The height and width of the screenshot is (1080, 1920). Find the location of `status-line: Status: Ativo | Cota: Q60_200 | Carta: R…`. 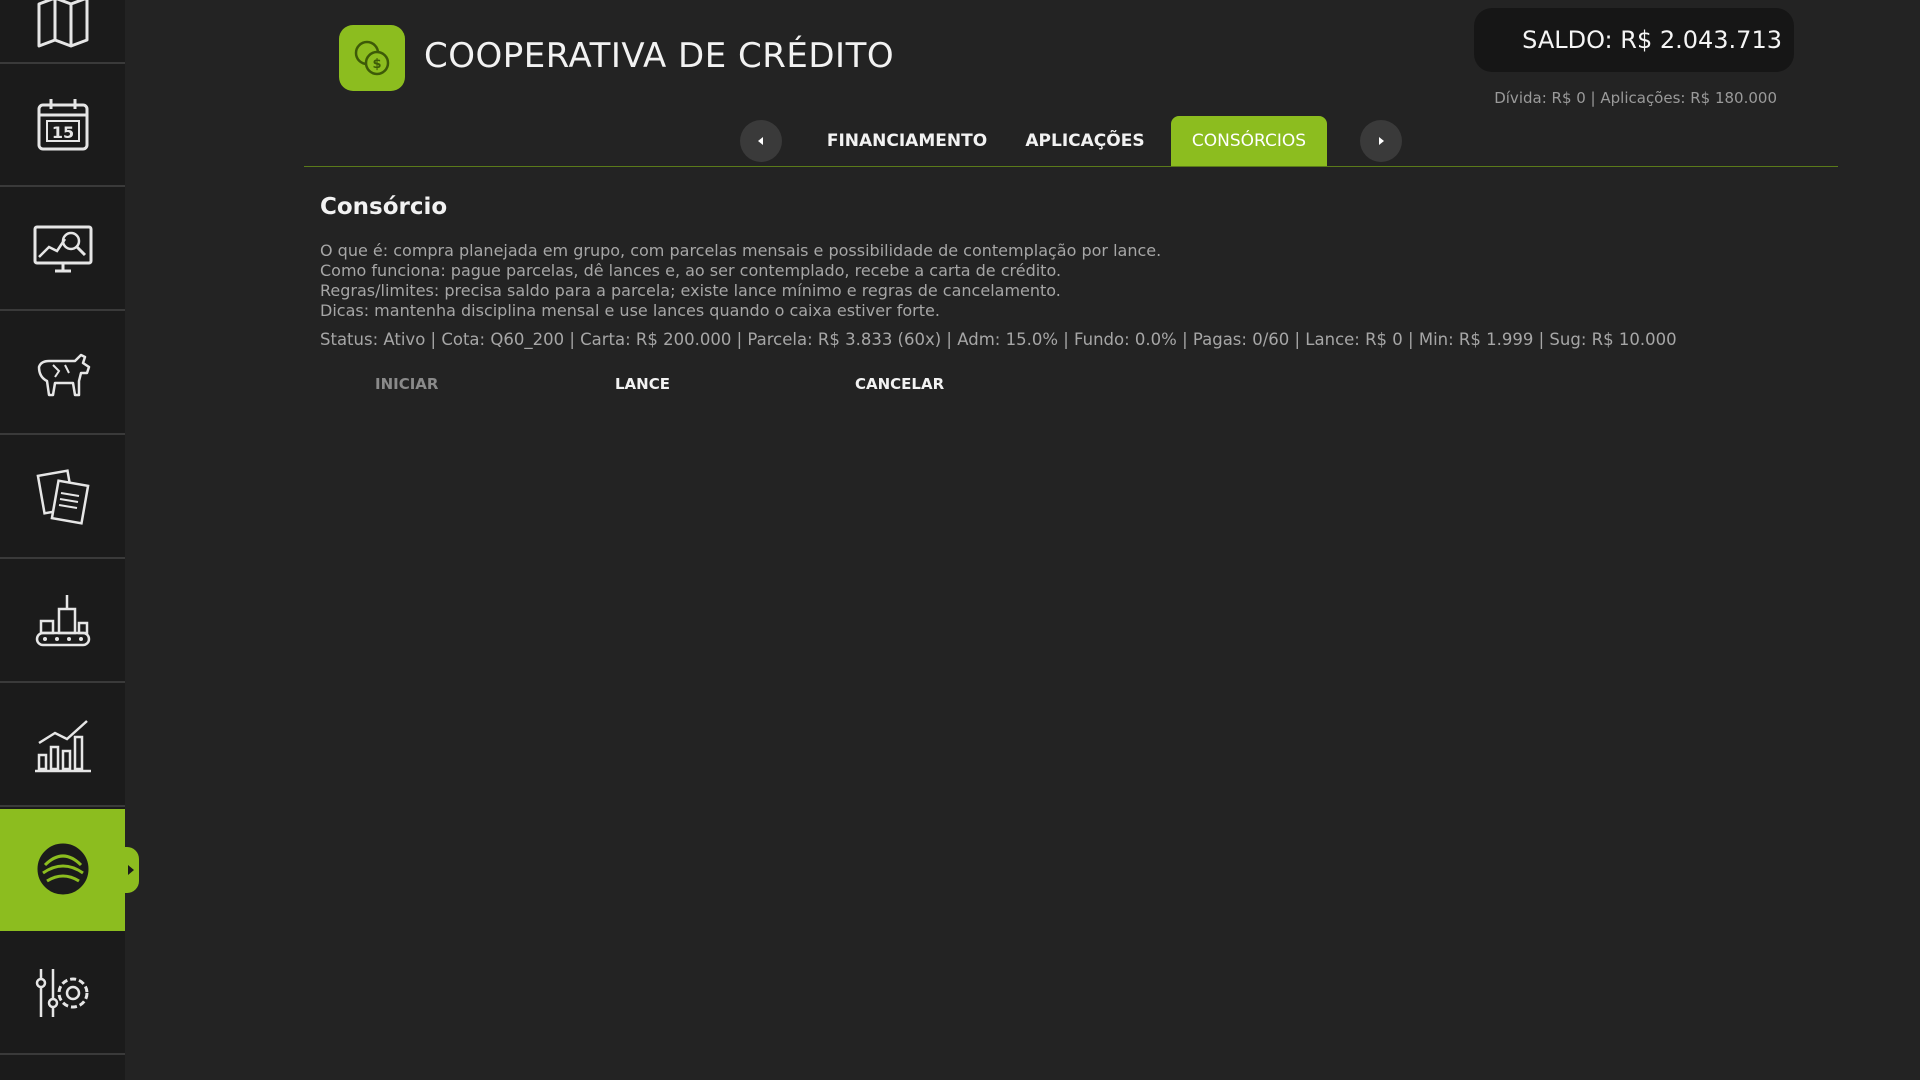

status-line: Status: Ativo | Cota: Q60_200 | Carta: R… is located at coordinates (998, 339).